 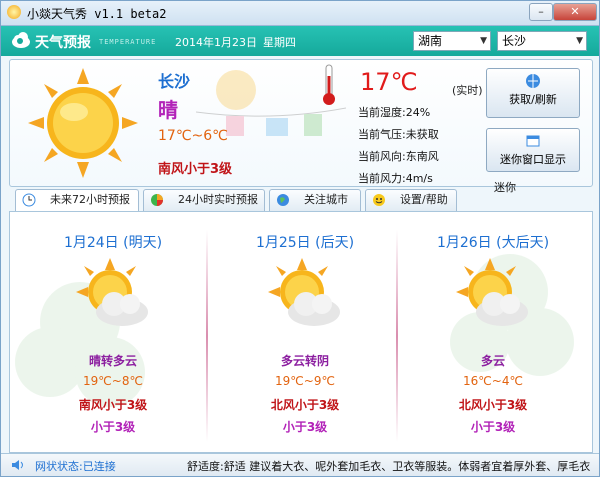 I want to click on tab-label: 关注城市, so click(x=326, y=199).